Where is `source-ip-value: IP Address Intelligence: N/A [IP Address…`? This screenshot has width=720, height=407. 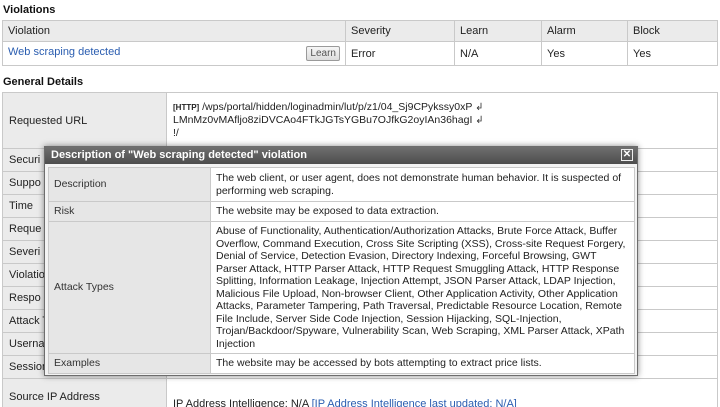
source-ip-value: IP Address Intelligence: N/A [IP Address… is located at coordinates (442, 392).